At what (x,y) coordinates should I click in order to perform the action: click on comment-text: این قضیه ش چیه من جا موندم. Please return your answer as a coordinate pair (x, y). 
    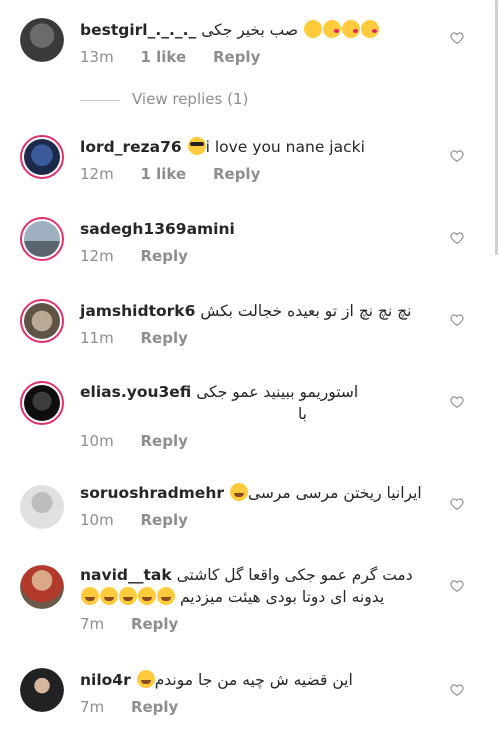
    Looking at the image, I should click on (253, 680).